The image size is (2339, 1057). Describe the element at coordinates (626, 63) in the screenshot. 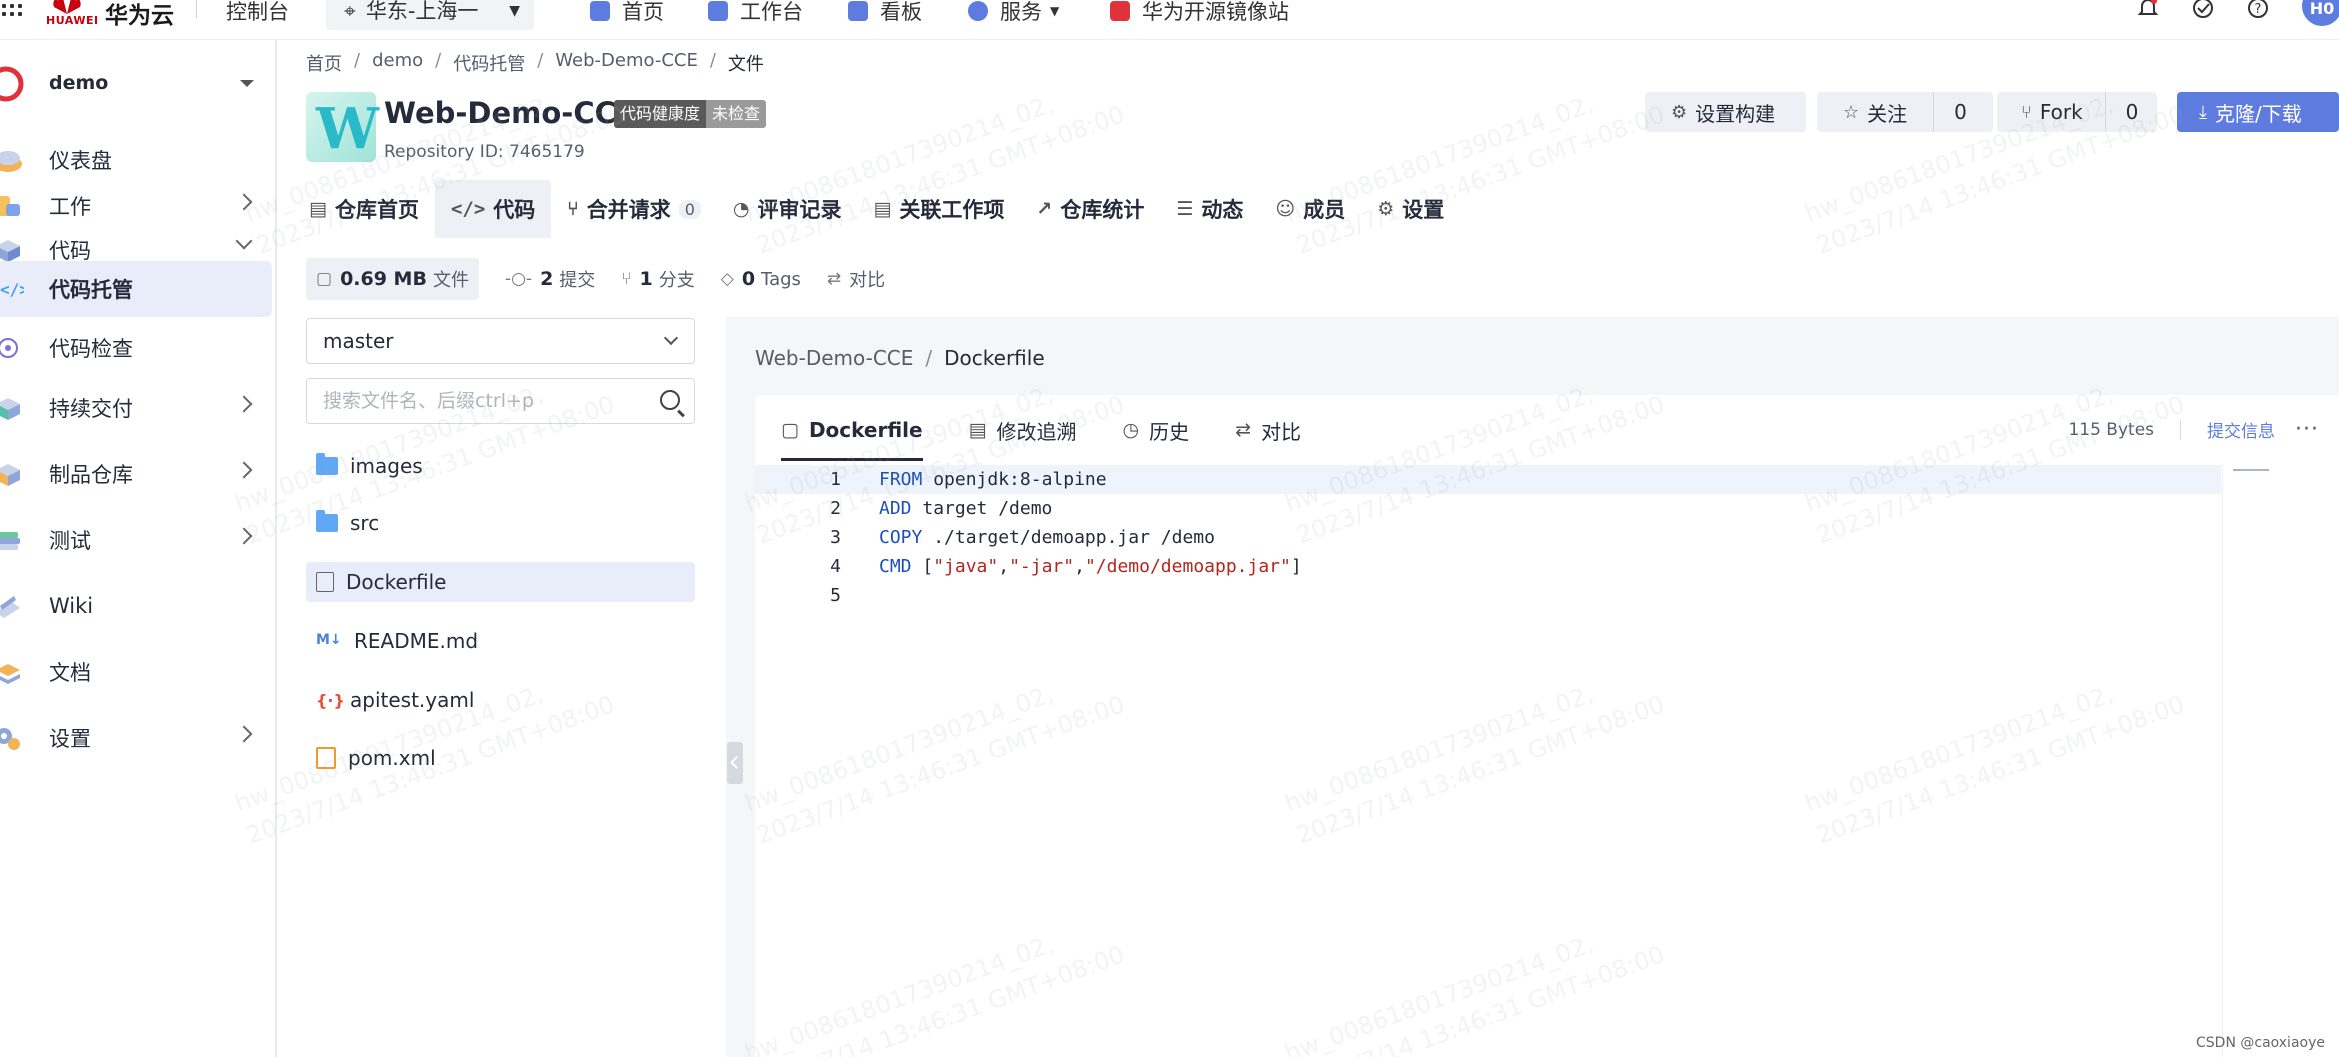

I see `breadcrumb-repo: Web-Demo-CCE` at that location.